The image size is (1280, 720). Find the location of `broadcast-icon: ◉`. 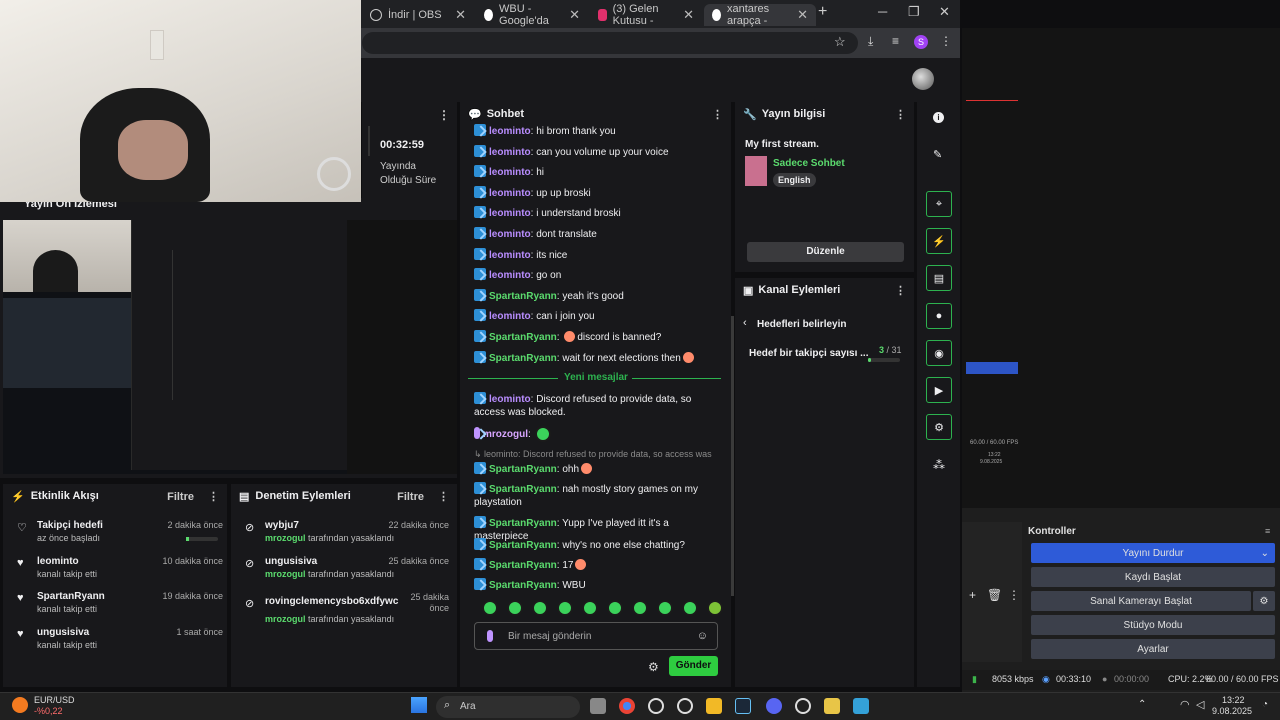

broadcast-icon: ◉ is located at coordinates (939, 353).